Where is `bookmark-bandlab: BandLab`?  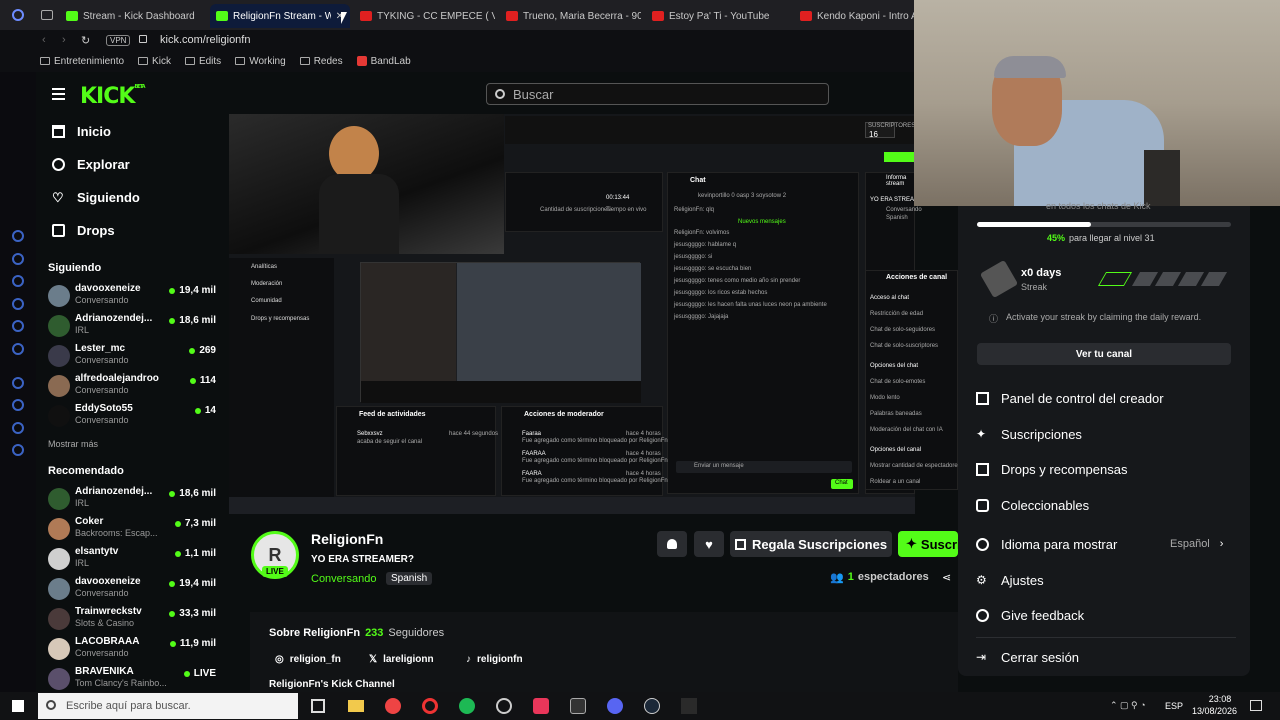 bookmark-bandlab: BandLab is located at coordinates (383, 61).